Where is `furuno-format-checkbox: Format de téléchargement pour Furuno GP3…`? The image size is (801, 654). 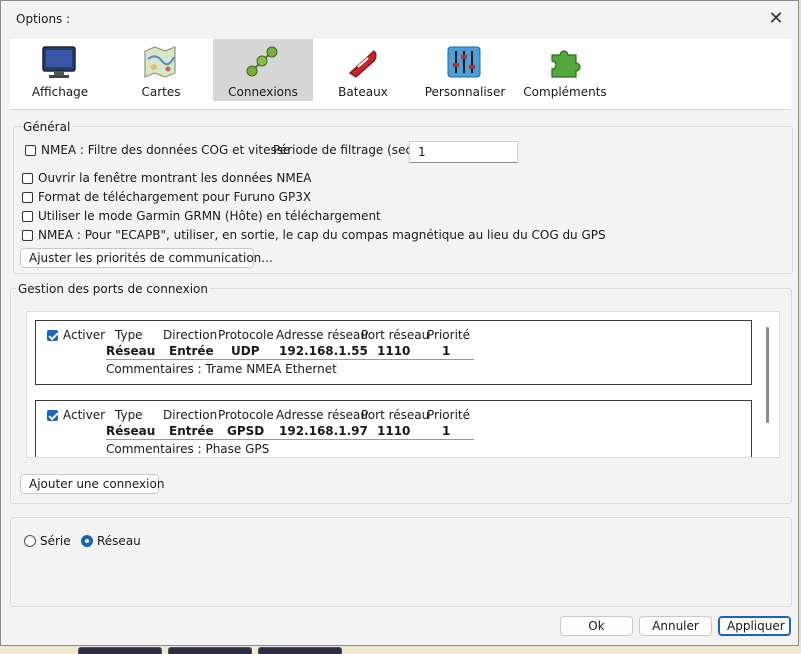
furuno-format-checkbox: Format de téléchargement pour Furuno GP3… is located at coordinates (166, 197).